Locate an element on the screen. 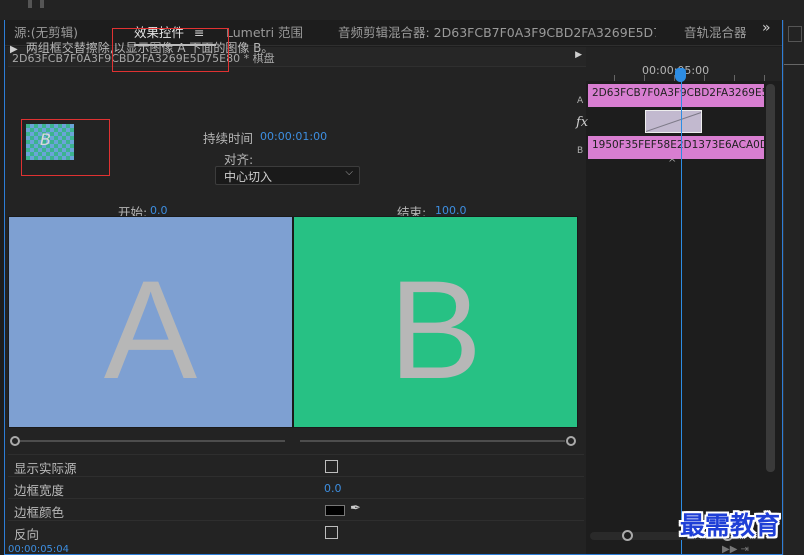 The image size is (804, 555). watermark-logo: 最需教育 is located at coordinates (730, 525).